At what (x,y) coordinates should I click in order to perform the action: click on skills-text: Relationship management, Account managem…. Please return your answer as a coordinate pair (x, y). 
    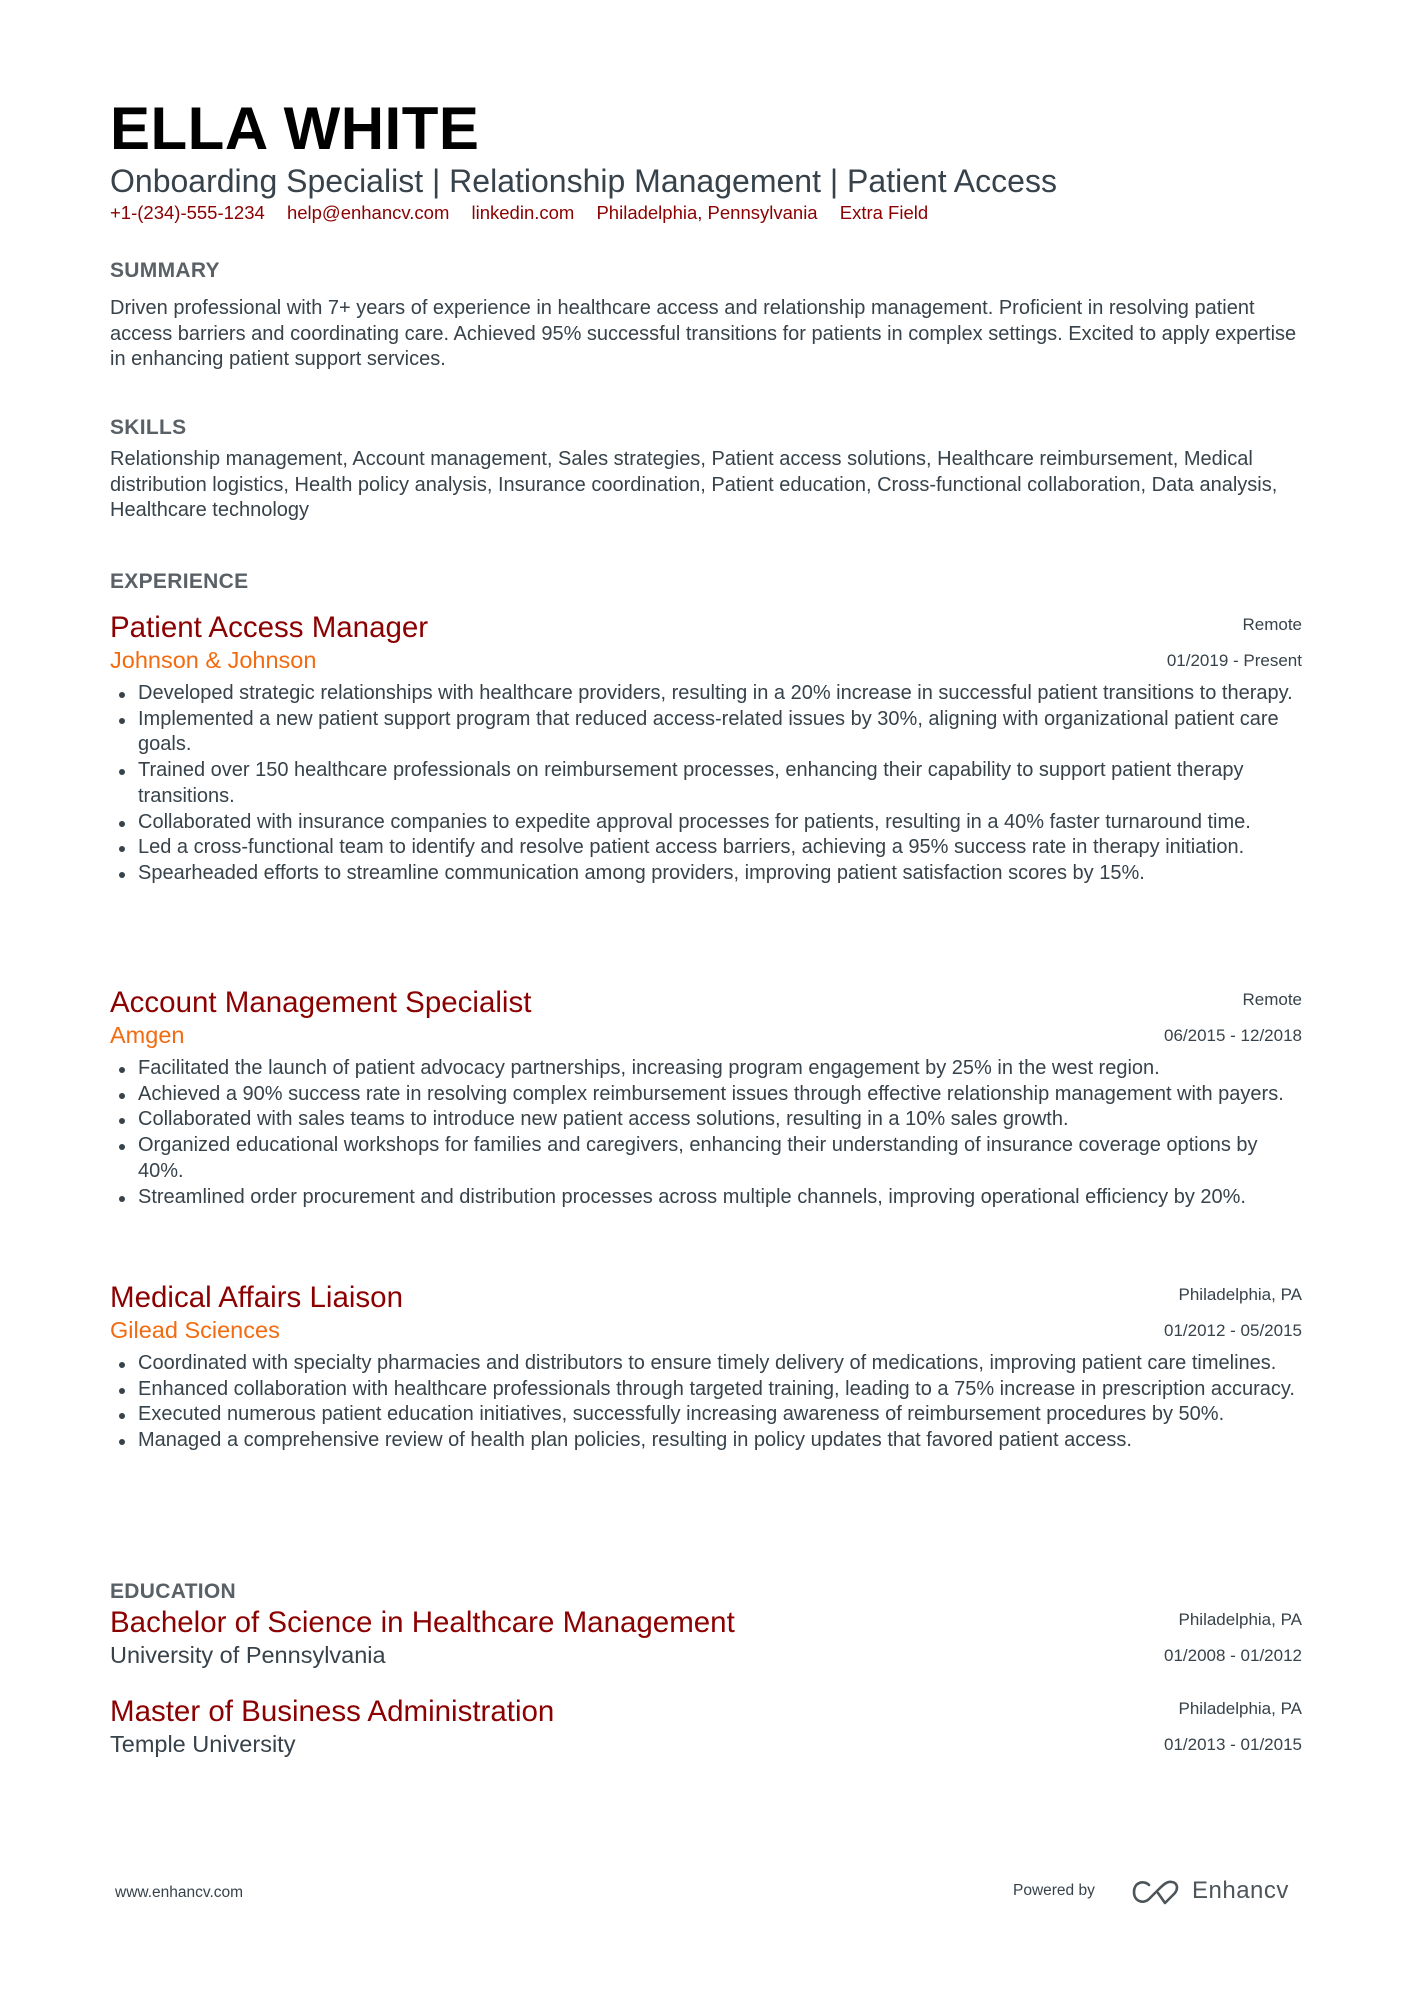
    Looking at the image, I should click on (694, 485).